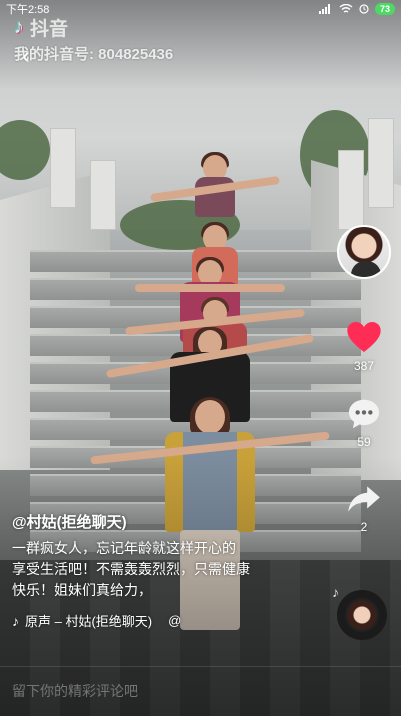 This screenshot has height=716, width=401. I want to click on caption-line: 快乐！姐妹们真给力，, so click(157, 590).